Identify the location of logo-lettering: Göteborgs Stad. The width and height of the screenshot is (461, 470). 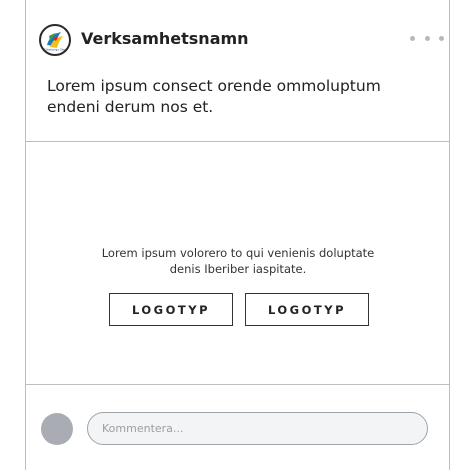
(54, 50).